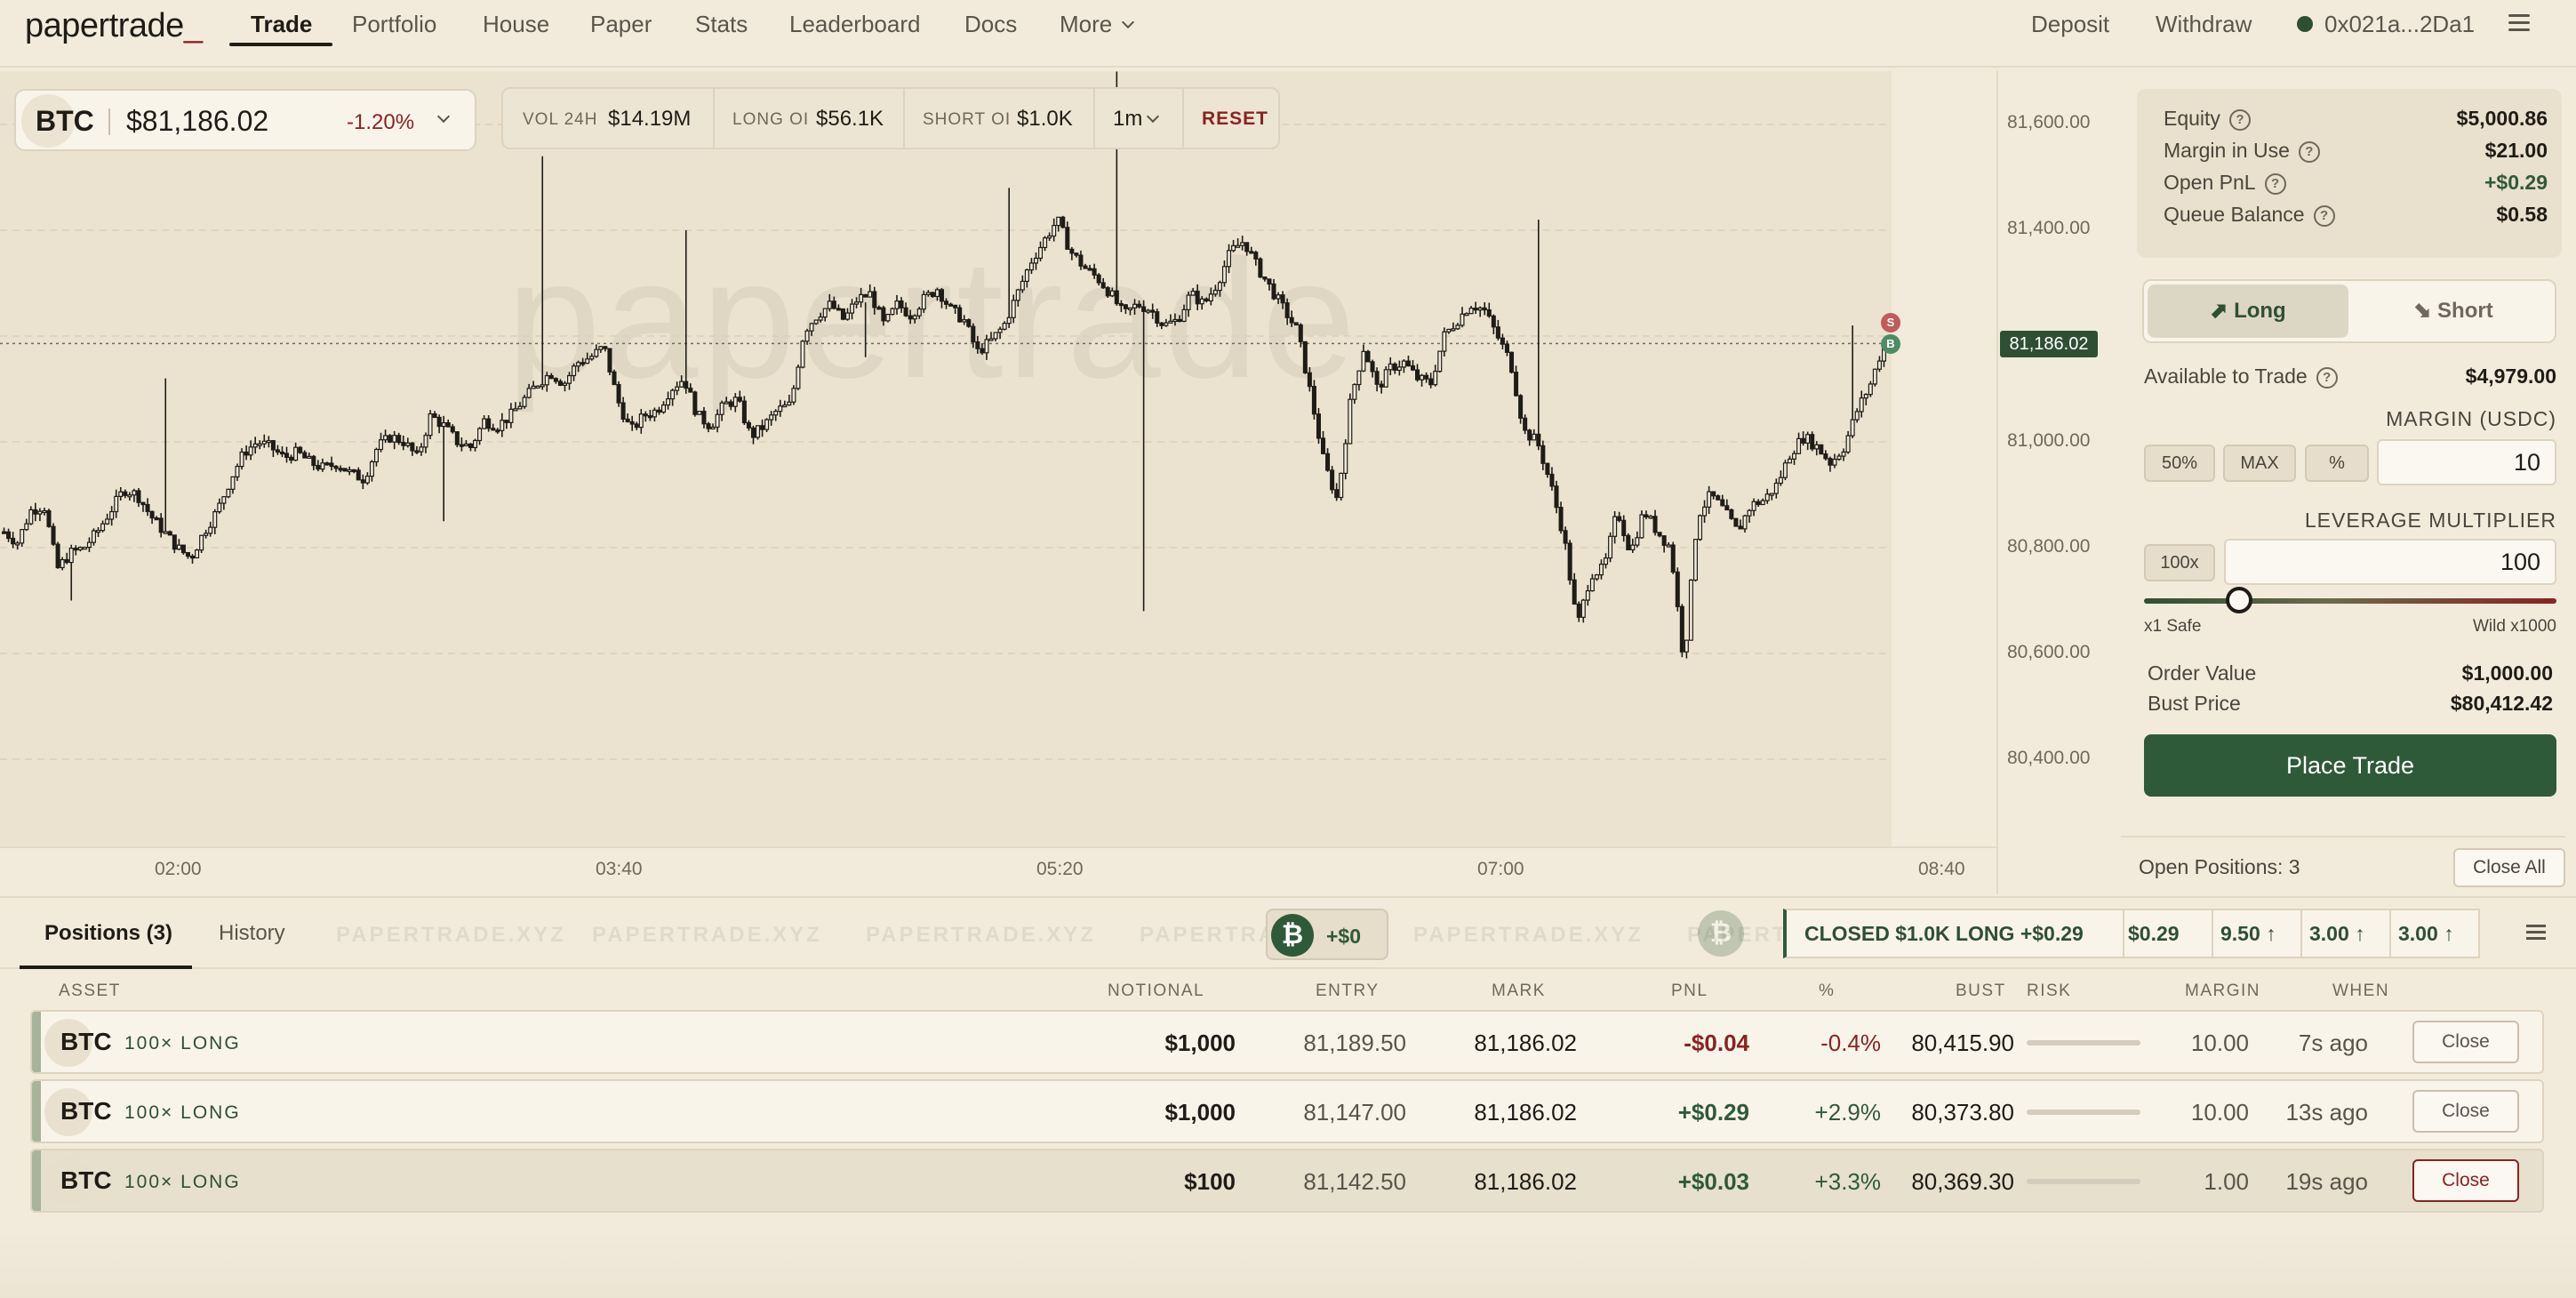 This screenshot has height=1298, width=2576. I want to click on nav-docs: Docs, so click(990, 24).